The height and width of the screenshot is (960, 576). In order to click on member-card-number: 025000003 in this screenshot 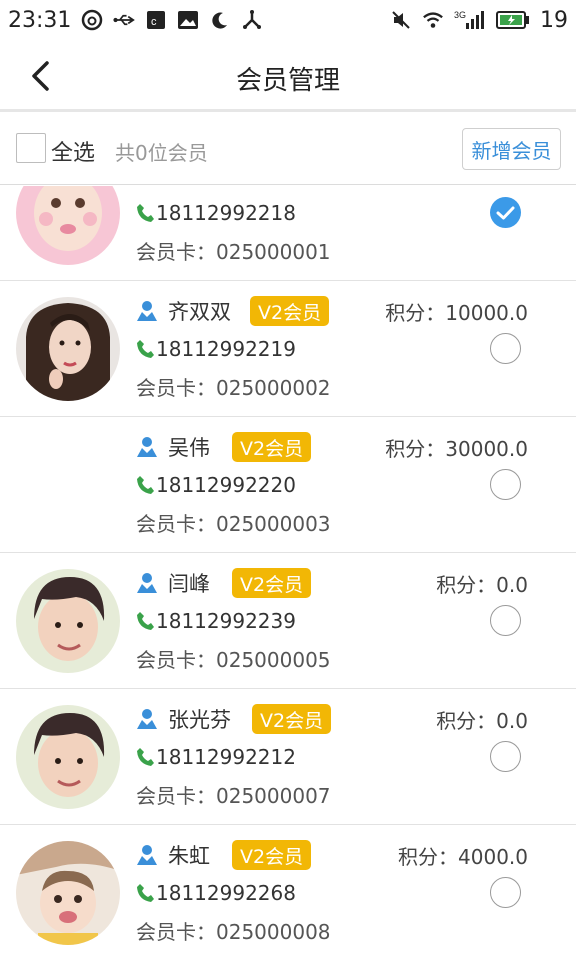, I will do `click(273, 524)`.